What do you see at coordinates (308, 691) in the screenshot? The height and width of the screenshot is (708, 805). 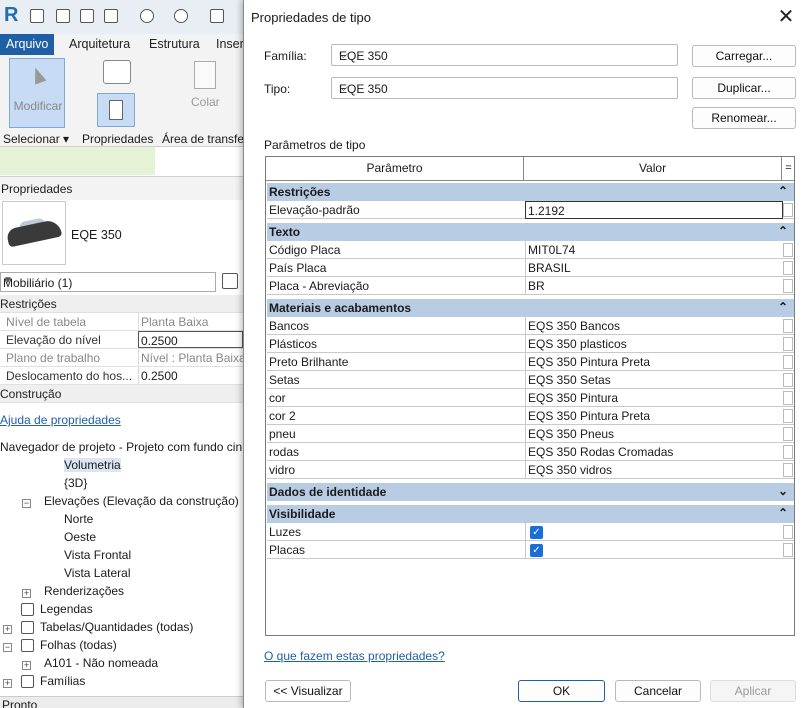 I see `visualizar-button: << Visualizar` at bounding box center [308, 691].